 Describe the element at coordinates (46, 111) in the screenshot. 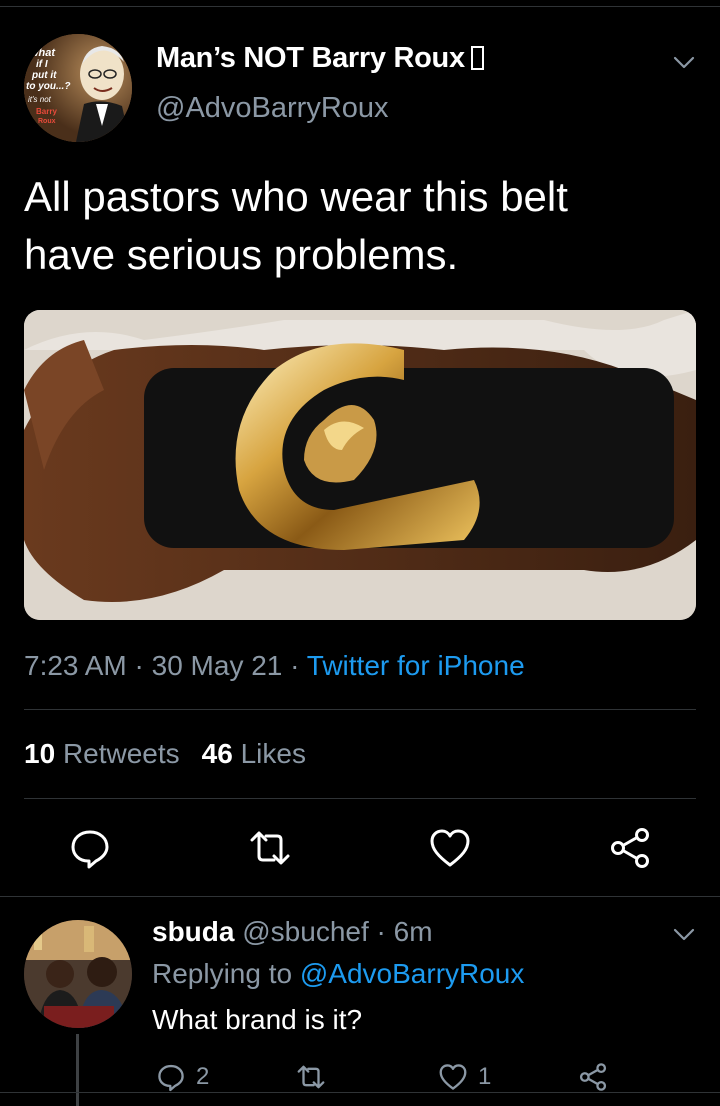

I see `avatar-caption-6: Barry` at that location.